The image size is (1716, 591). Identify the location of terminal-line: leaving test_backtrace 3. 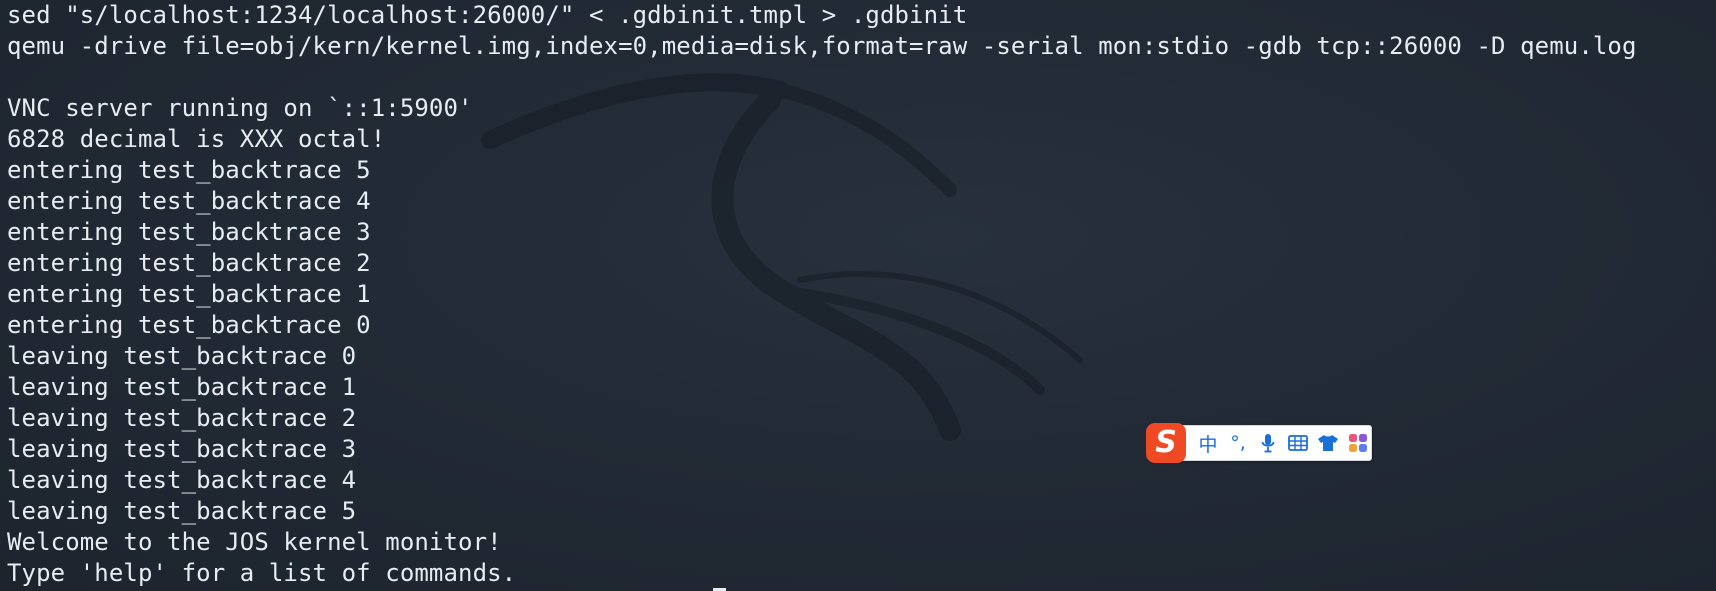
(182, 449).